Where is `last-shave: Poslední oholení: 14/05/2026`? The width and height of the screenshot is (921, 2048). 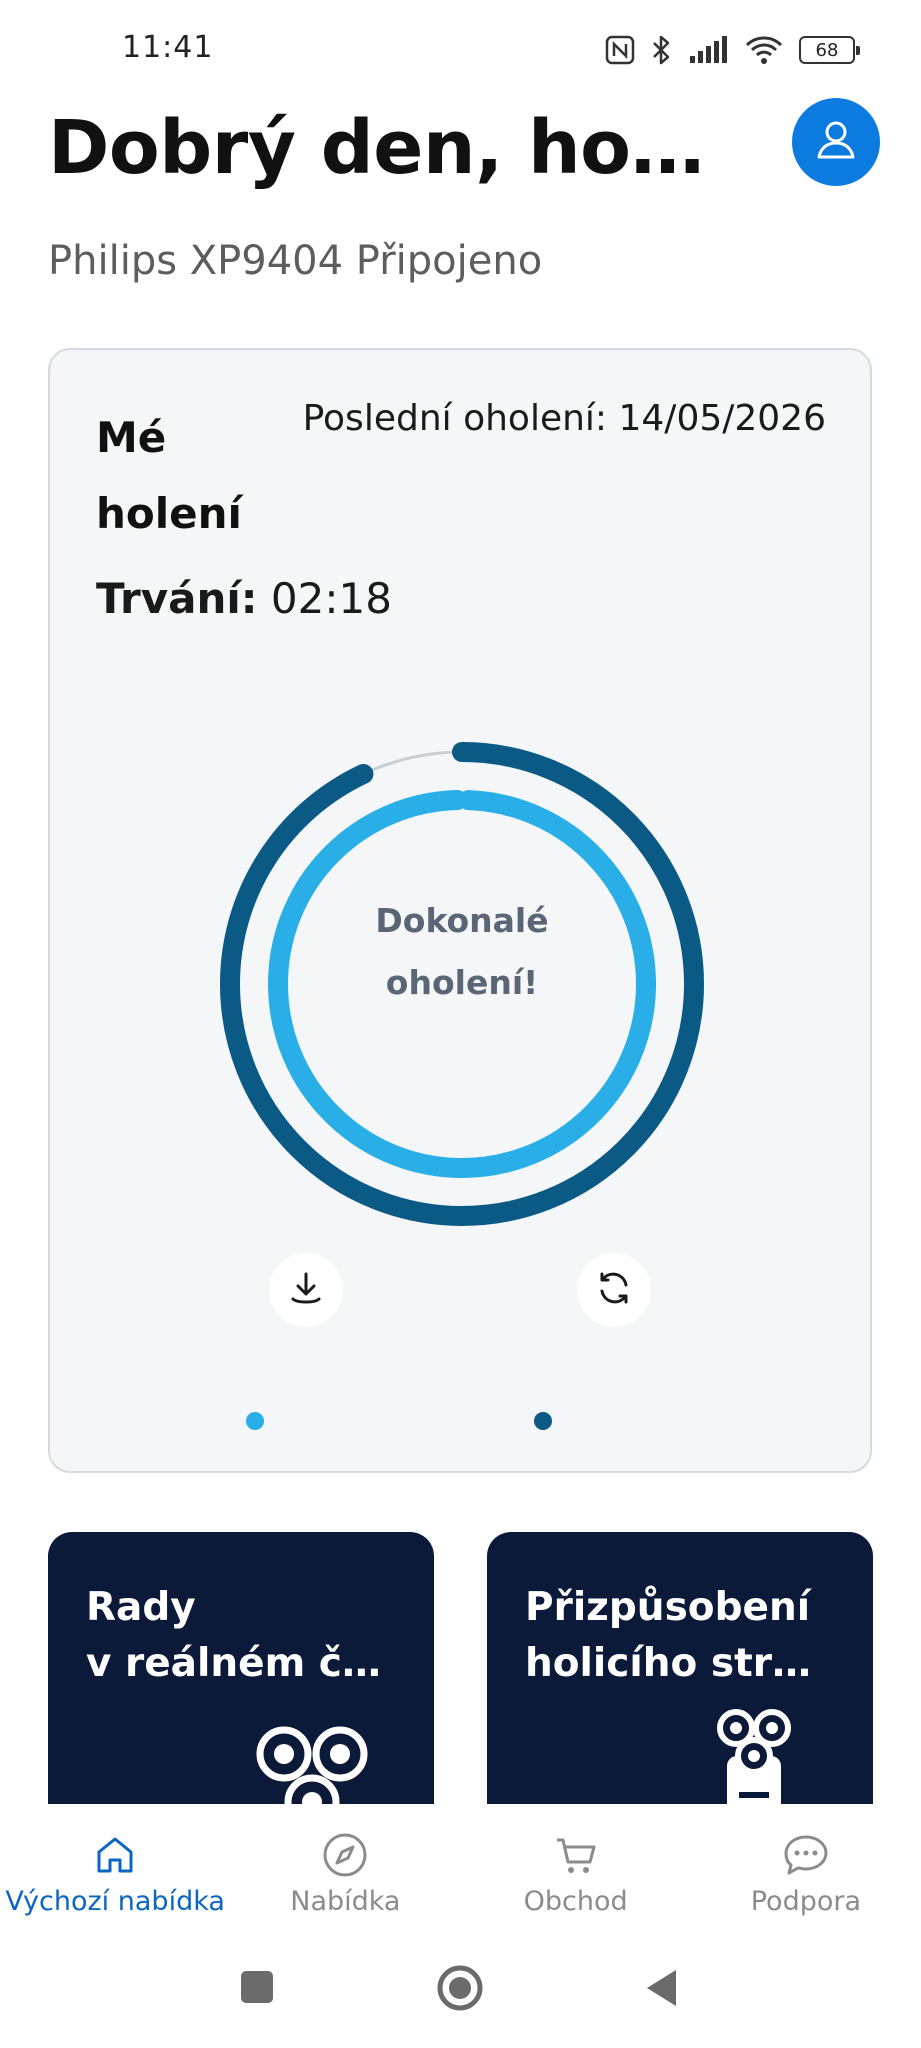
last-shave: Poslední oholení: 14/05/2026 is located at coordinates (564, 418).